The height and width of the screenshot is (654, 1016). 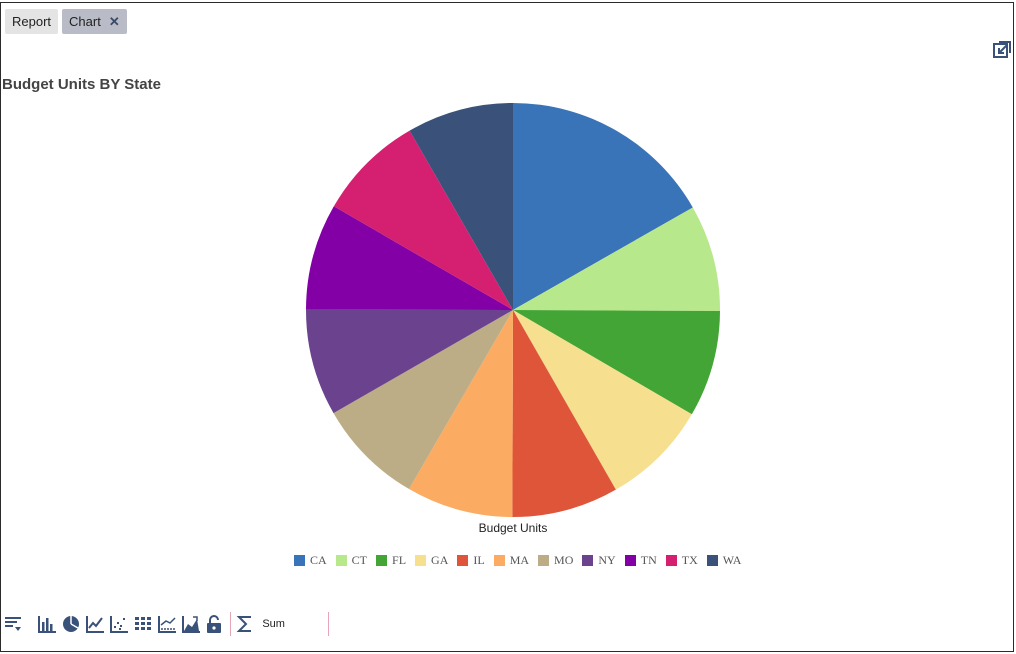 I want to click on chart-toolbar: Sum, so click(x=167, y=624).